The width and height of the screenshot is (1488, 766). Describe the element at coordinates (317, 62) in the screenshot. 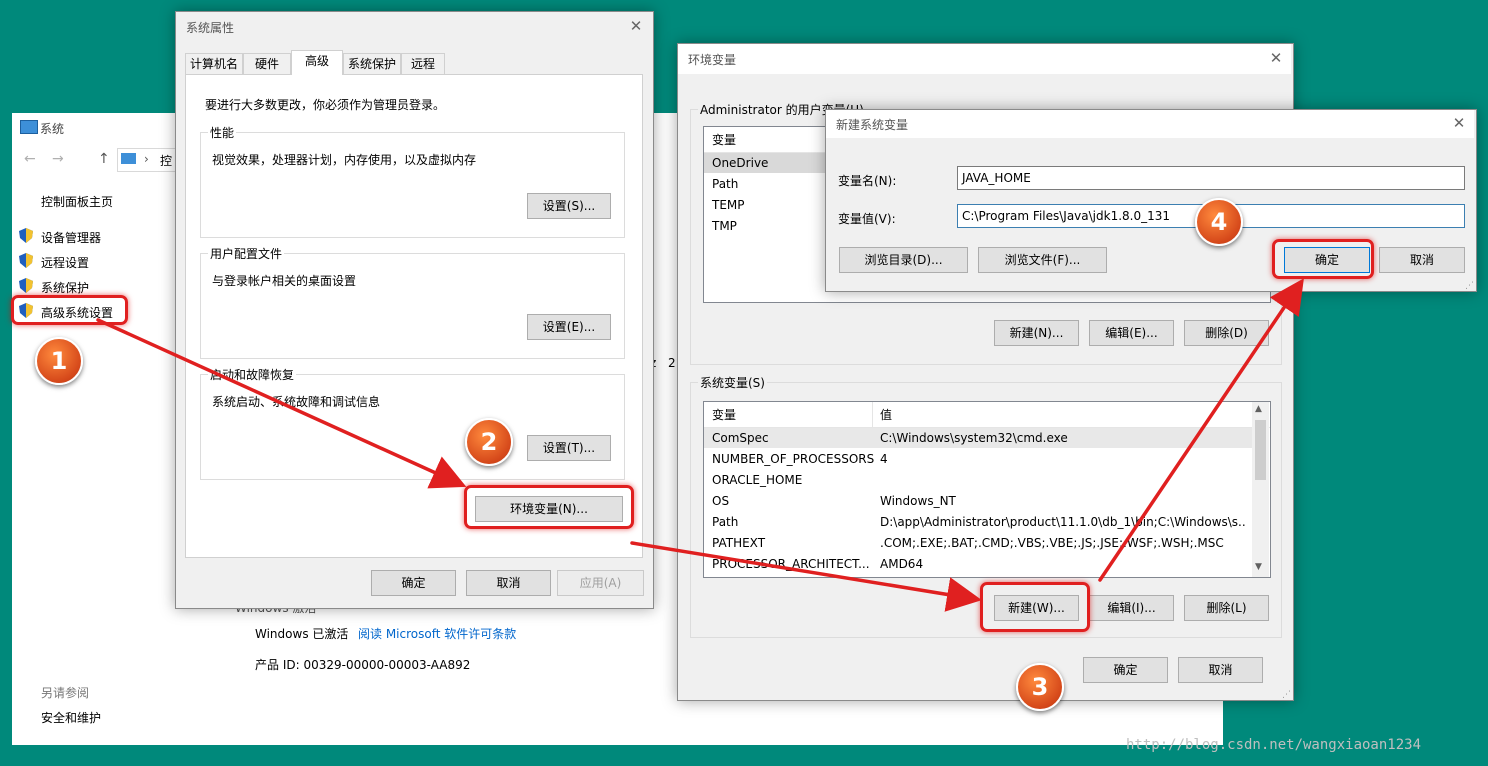

I see `tab-advanced: 高级` at that location.